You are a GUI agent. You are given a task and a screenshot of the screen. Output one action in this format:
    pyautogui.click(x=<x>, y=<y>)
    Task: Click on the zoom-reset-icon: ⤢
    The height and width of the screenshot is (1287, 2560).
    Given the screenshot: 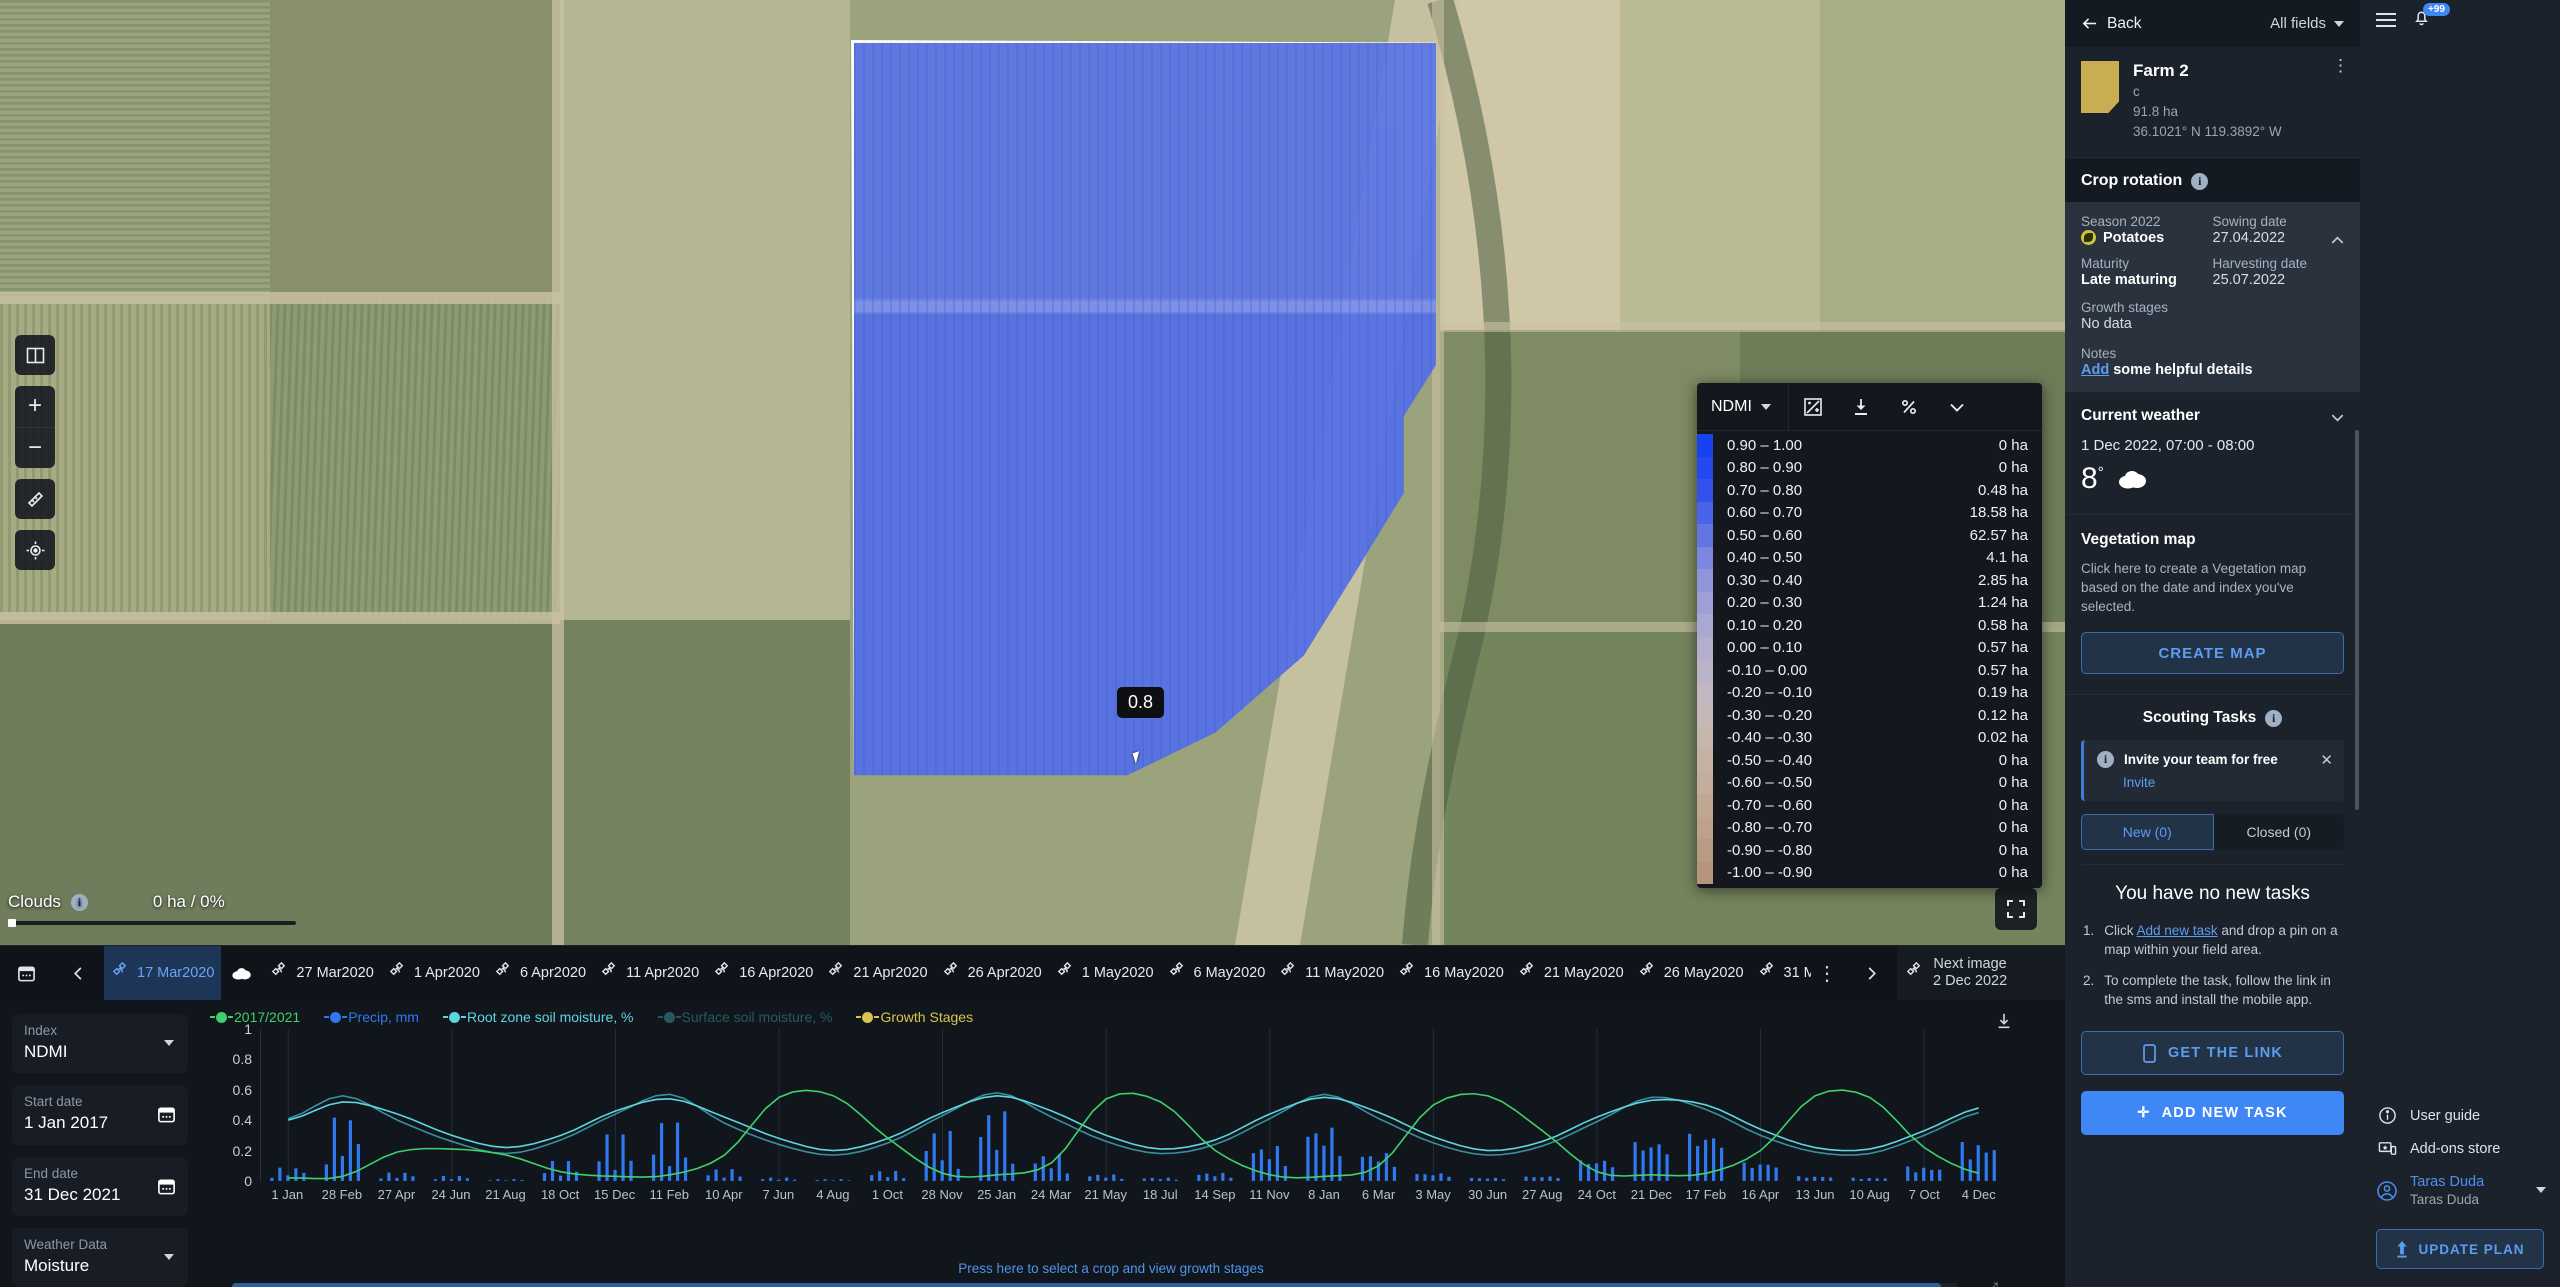 What is the action you would take?
    pyautogui.click(x=1992, y=1283)
    